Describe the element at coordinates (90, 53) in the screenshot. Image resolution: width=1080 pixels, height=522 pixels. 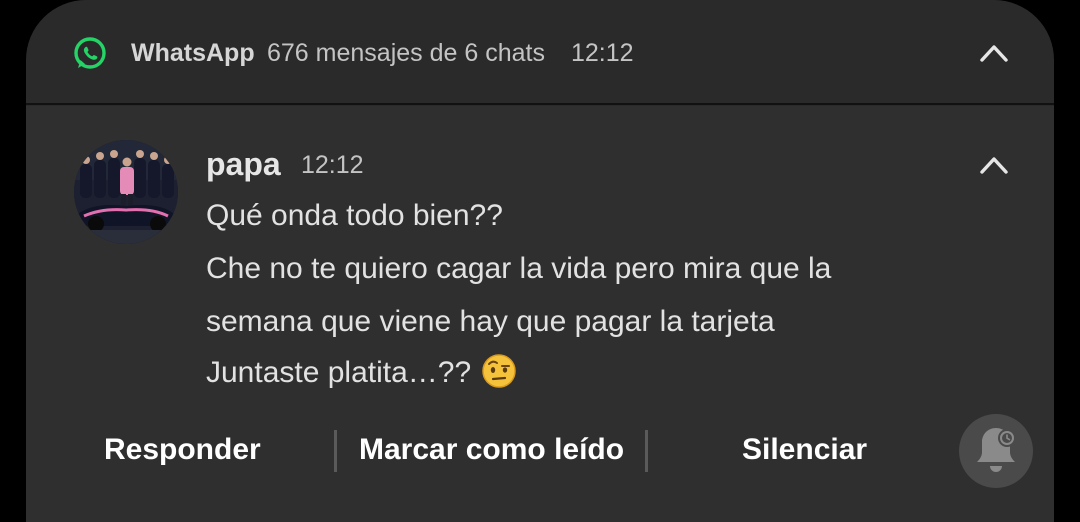
I see `whatsapp-icon` at that location.